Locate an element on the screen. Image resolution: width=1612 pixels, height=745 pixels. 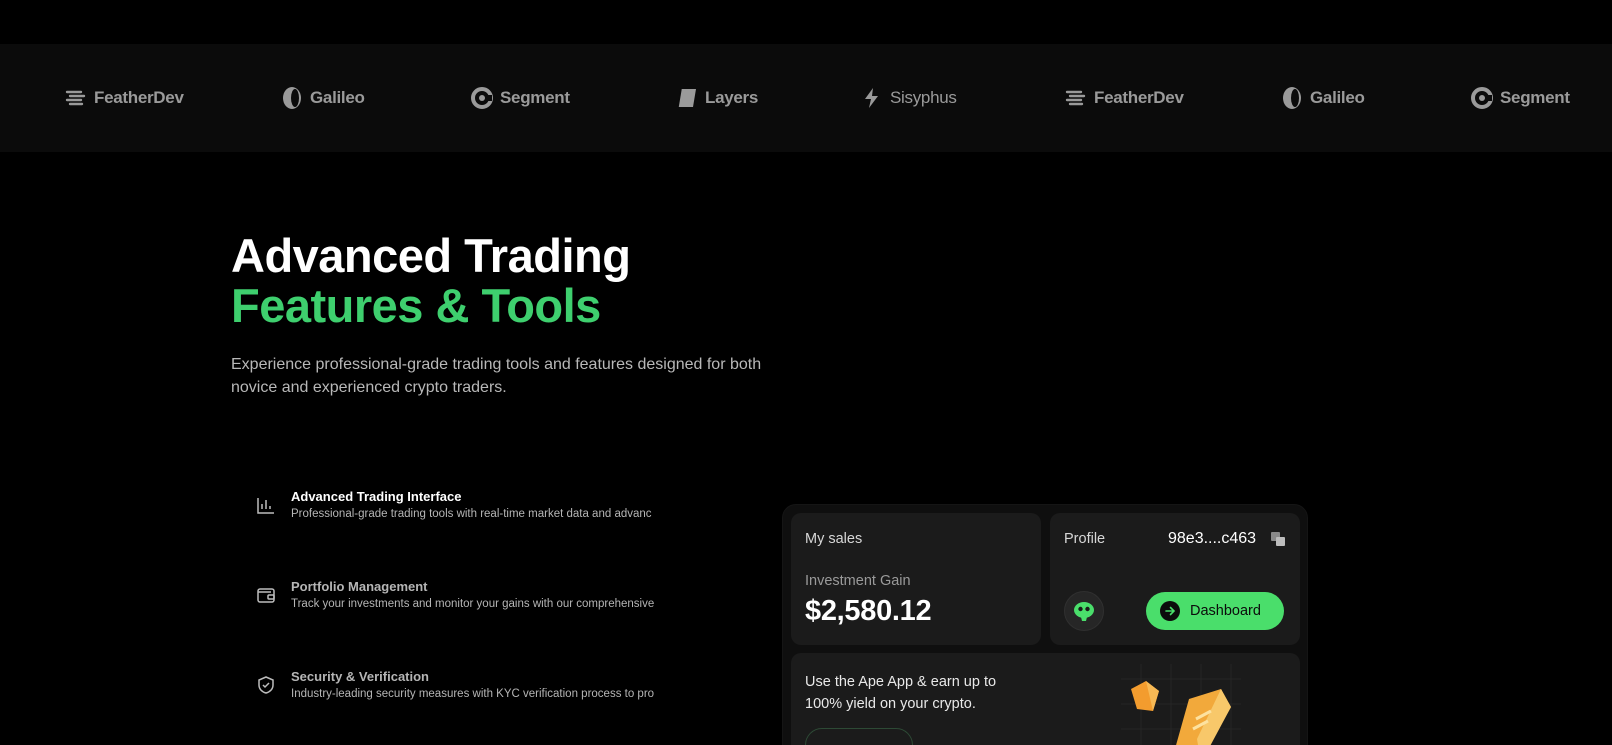
ape-avatar-icon is located at coordinates (1084, 611).